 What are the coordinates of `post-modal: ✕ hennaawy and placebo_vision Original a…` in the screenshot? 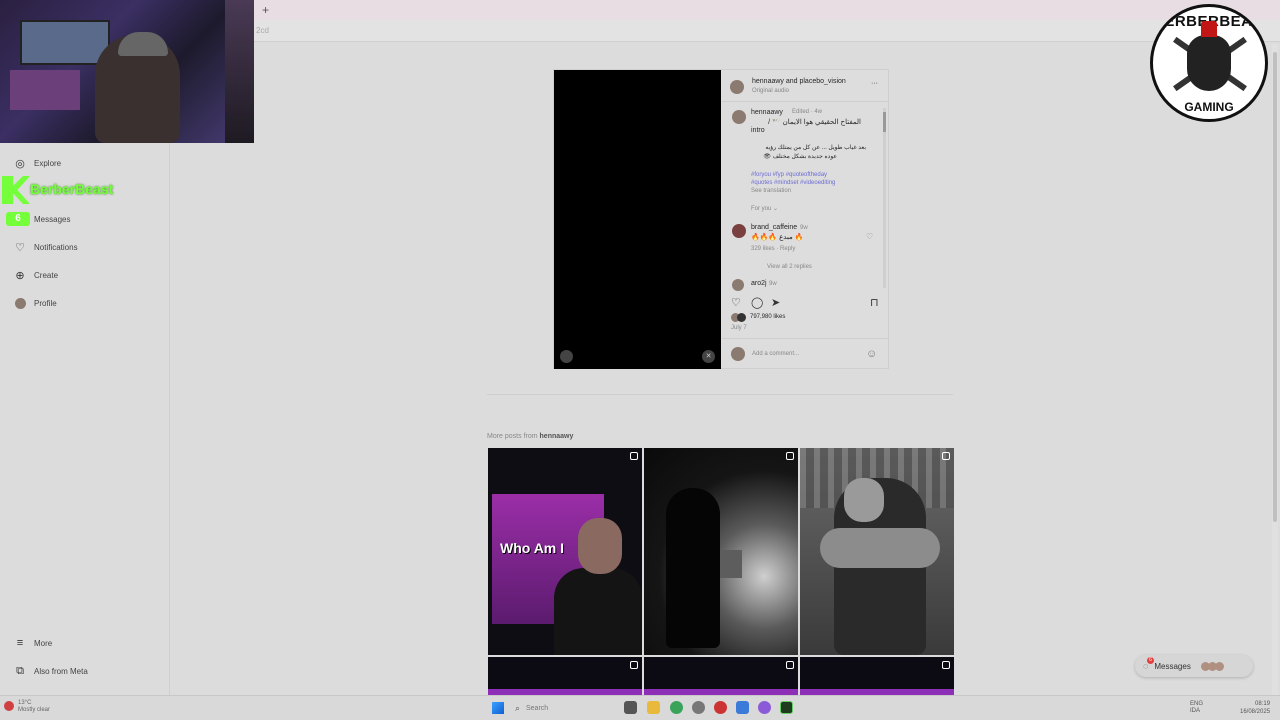 It's located at (721, 219).